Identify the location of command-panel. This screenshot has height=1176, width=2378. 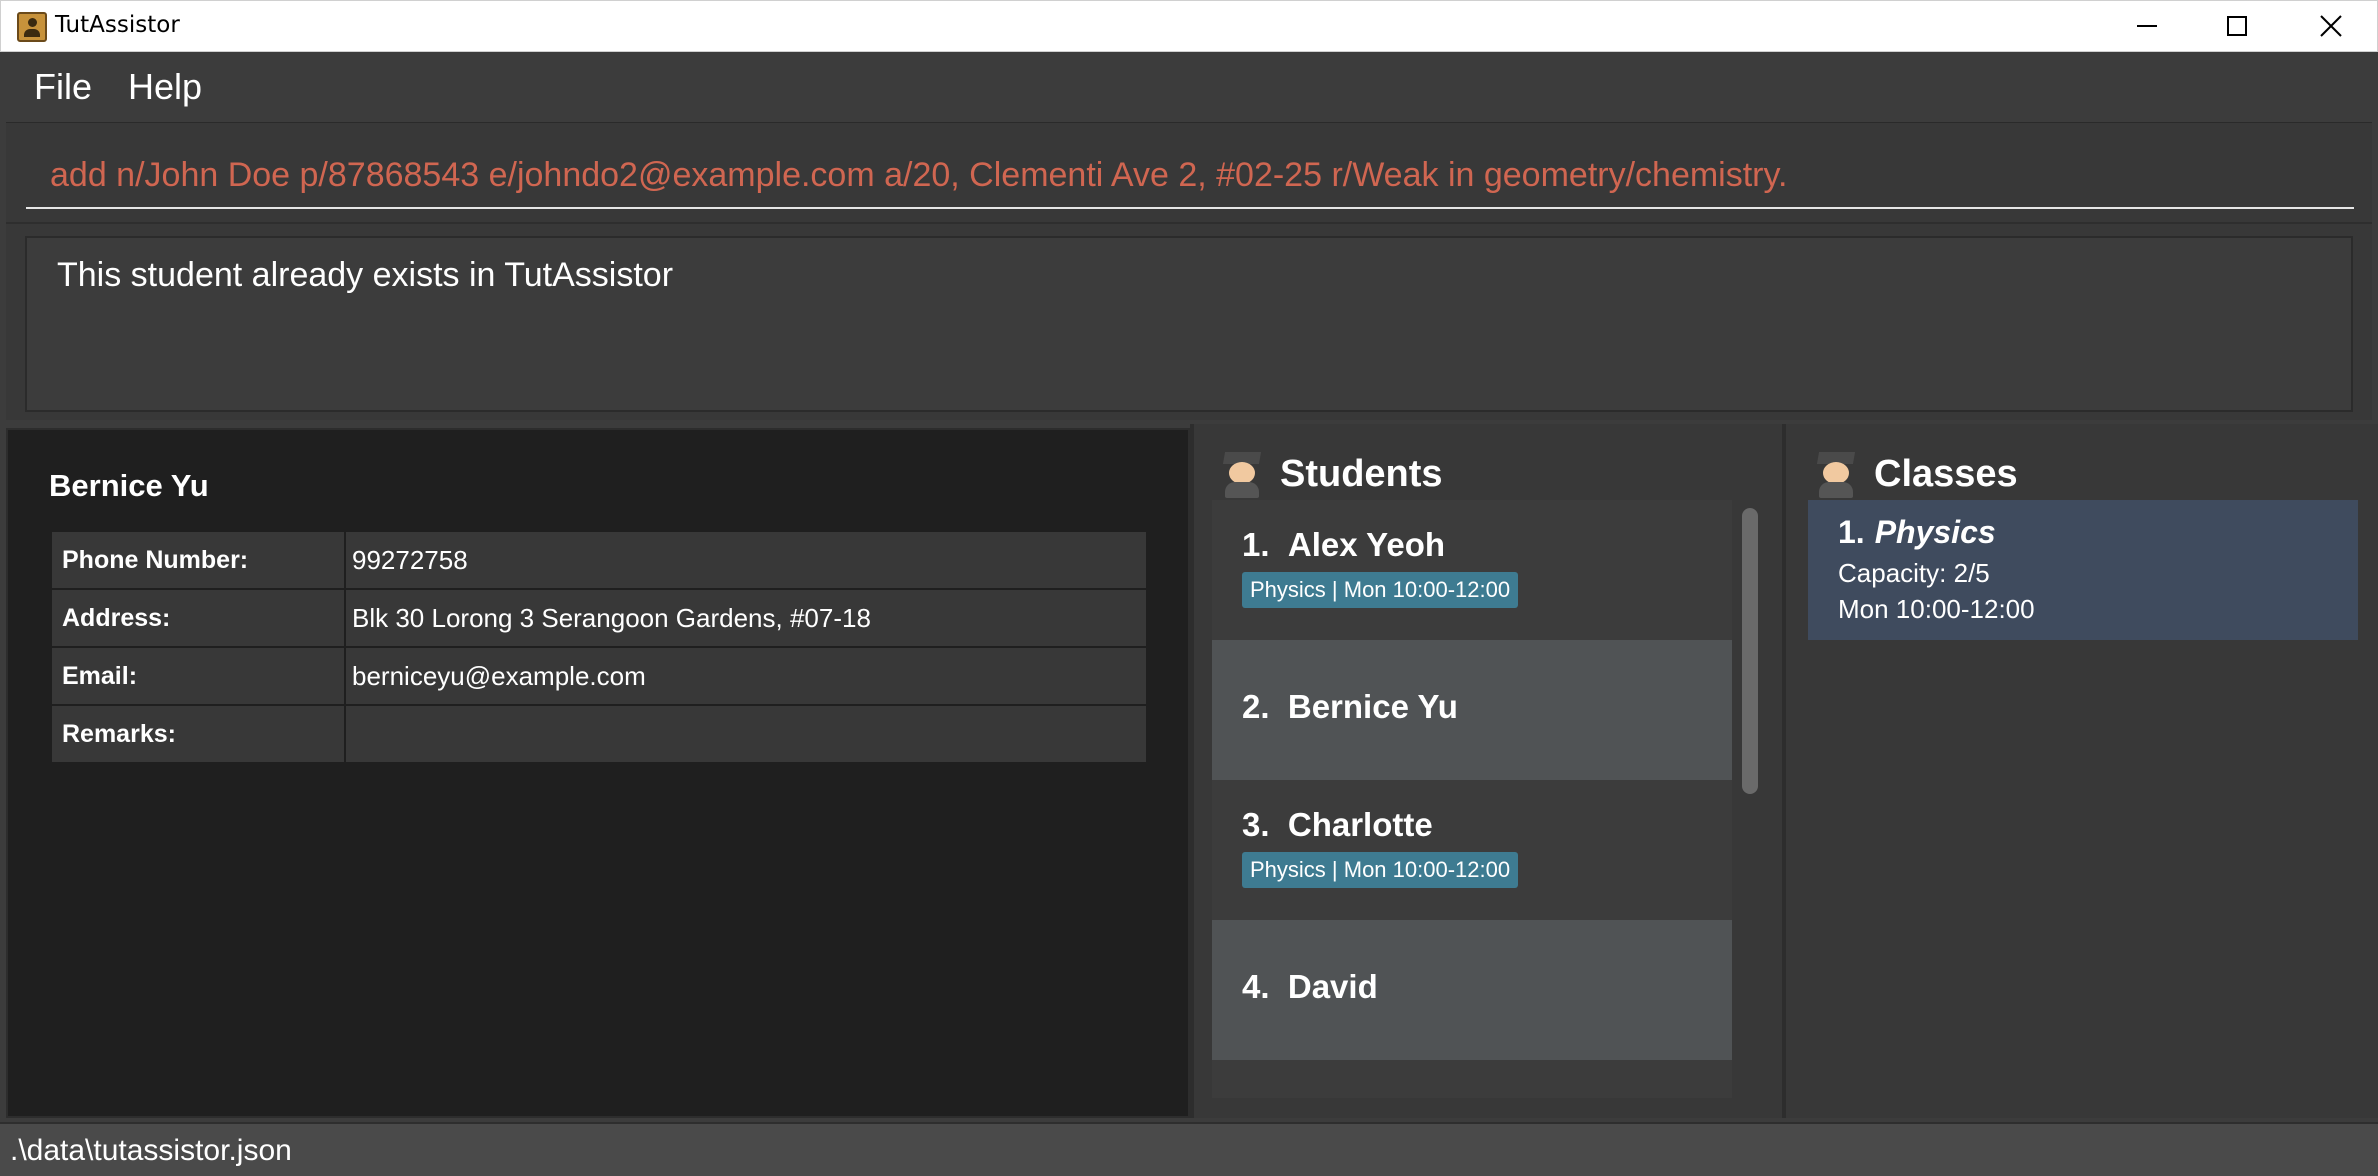
(1189, 172).